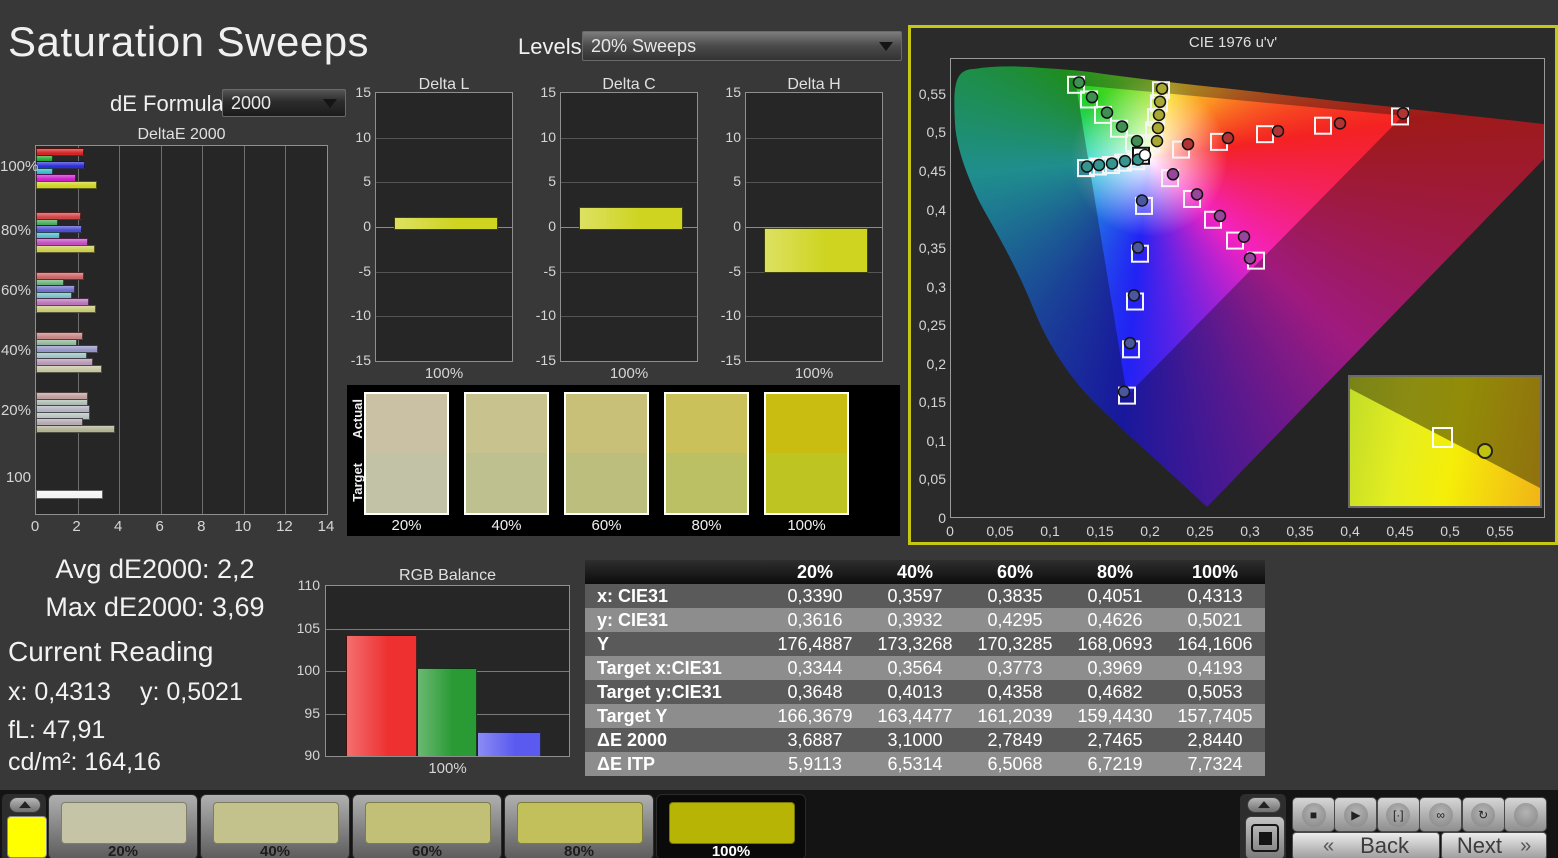 This screenshot has height=858, width=1558. What do you see at coordinates (506, 525) in the screenshot?
I see `swatch-caption: 40%` at bounding box center [506, 525].